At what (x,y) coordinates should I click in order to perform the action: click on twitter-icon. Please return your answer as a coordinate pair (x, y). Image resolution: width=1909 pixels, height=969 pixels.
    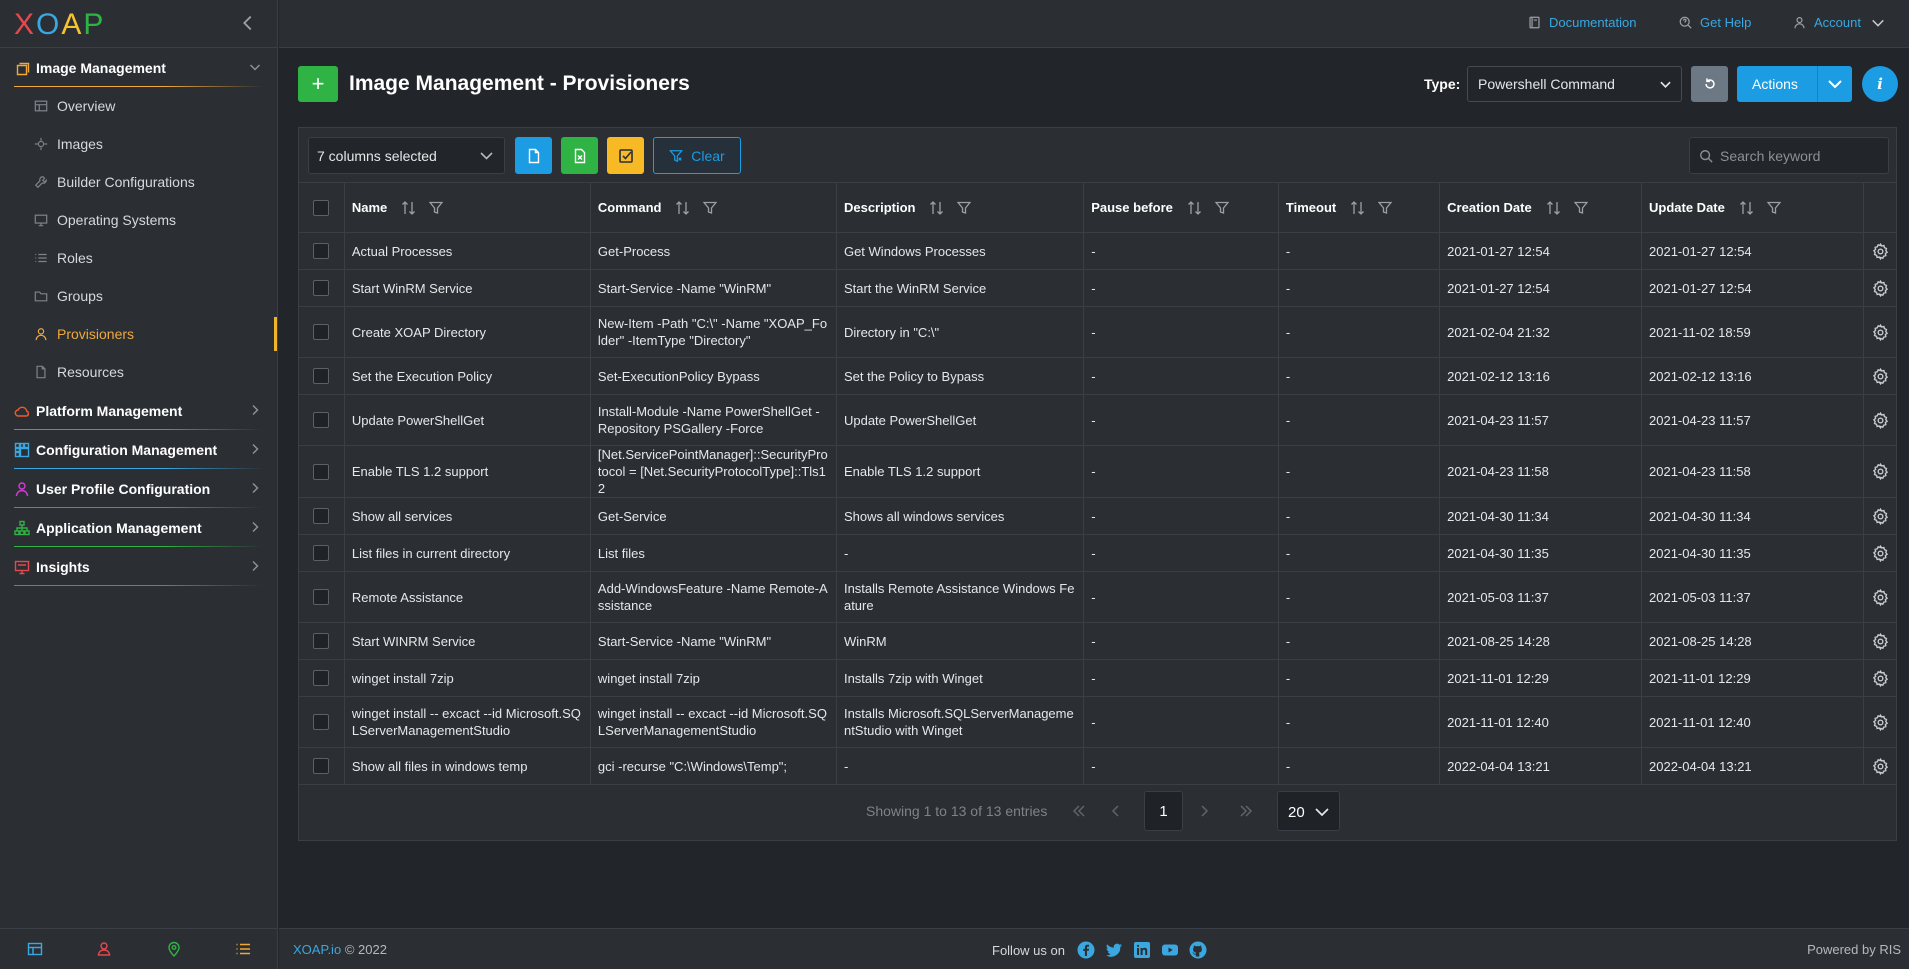
    Looking at the image, I should click on (1114, 950).